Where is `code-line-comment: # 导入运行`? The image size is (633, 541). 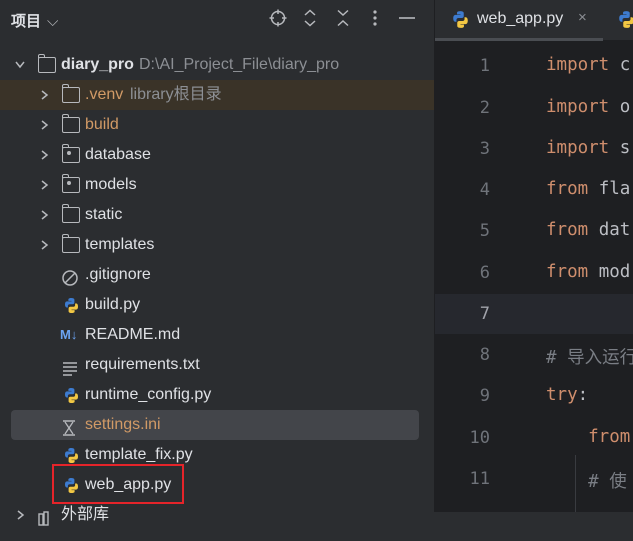
code-line-comment: # 导入运行 is located at coordinates (589, 358).